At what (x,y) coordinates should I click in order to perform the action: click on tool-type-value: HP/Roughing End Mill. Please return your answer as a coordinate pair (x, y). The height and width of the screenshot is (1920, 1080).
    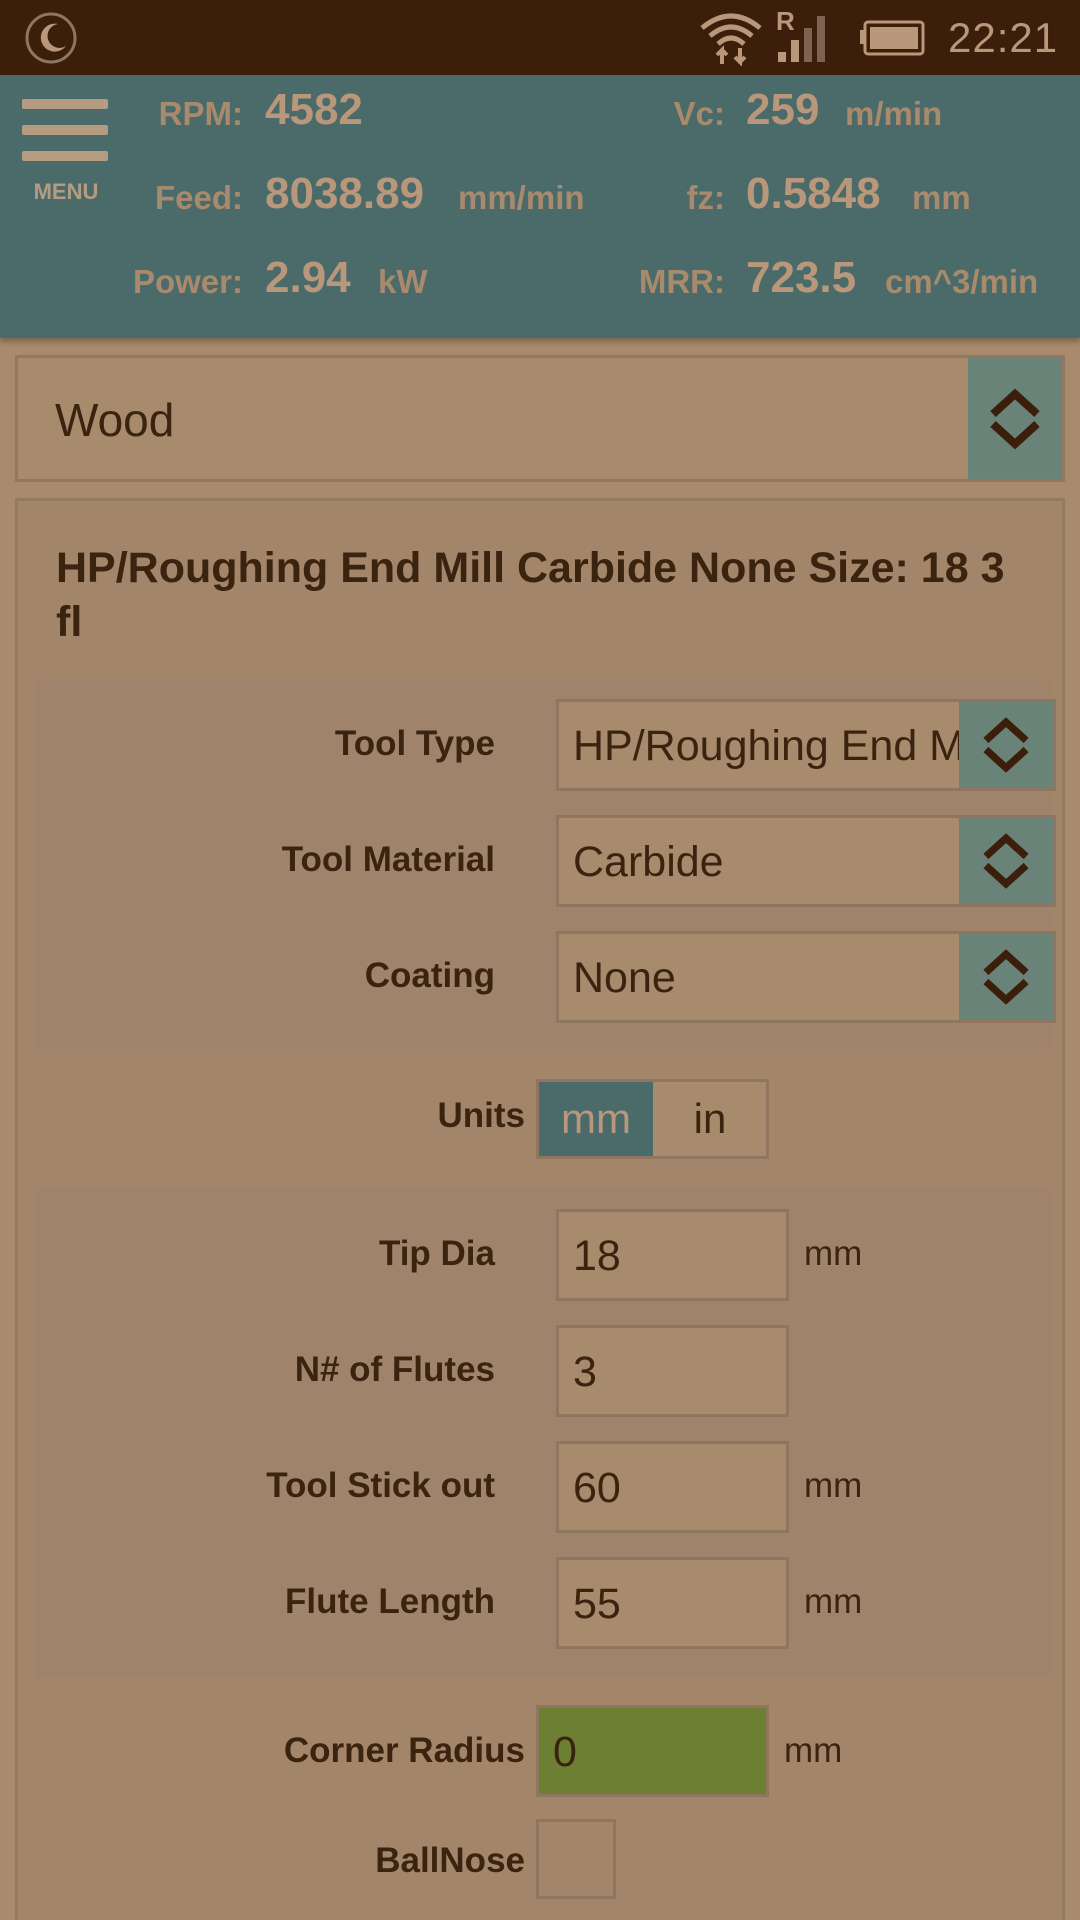
    Looking at the image, I should click on (783, 746).